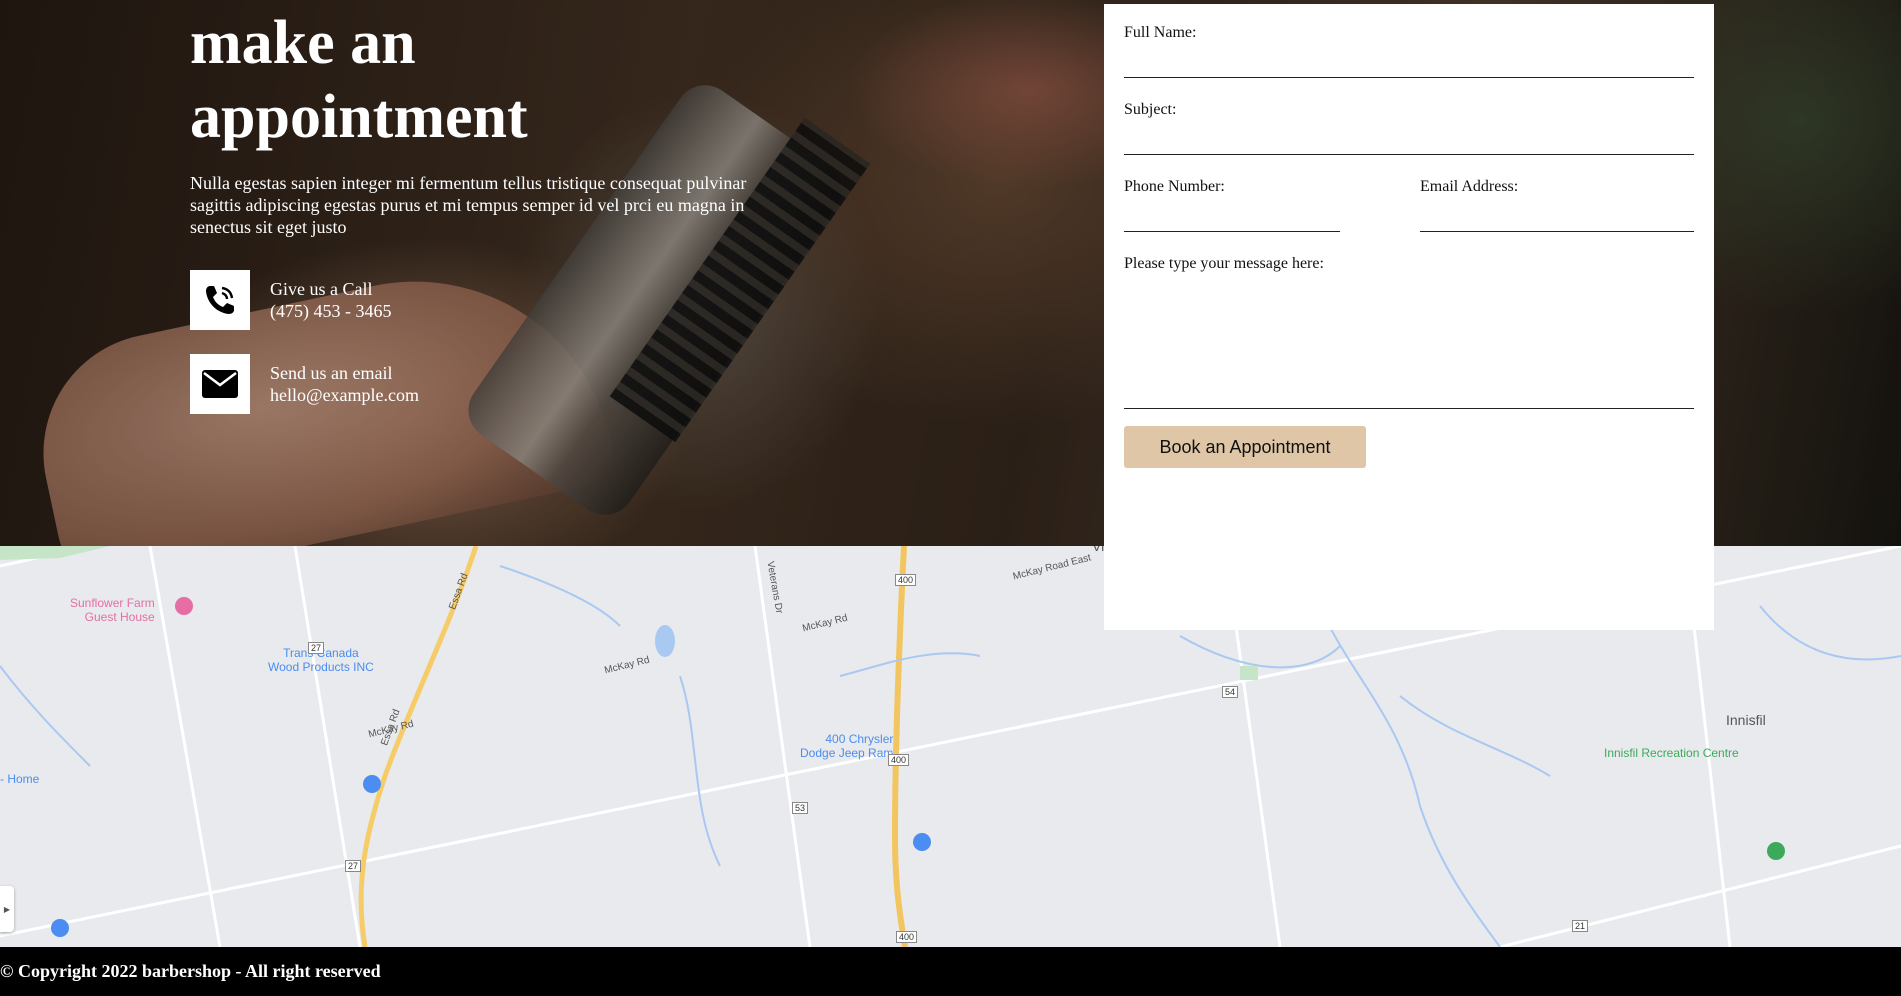 The image size is (1901, 996). What do you see at coordinates (1557, 214) in the screenshot?
I see `email-input` at bounding box center [1557, 214].